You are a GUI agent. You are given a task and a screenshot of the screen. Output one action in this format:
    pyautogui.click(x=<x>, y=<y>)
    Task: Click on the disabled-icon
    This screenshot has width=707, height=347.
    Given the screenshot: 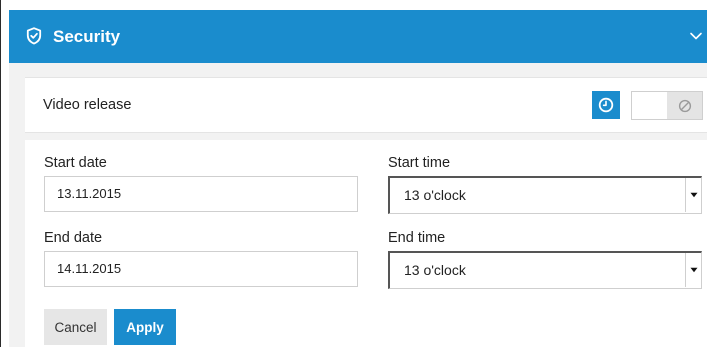 What is the action you would take?
    pyautogui.click(x=684, y=105)
    